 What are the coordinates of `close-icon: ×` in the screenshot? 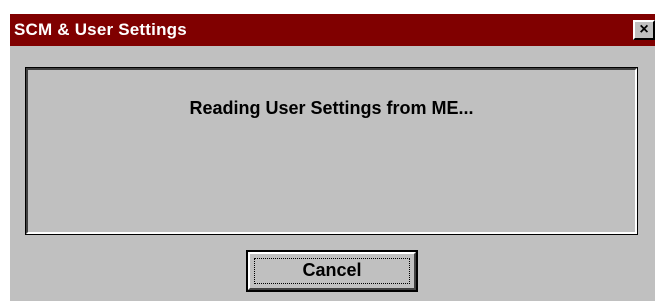 It's located at (644, 29).